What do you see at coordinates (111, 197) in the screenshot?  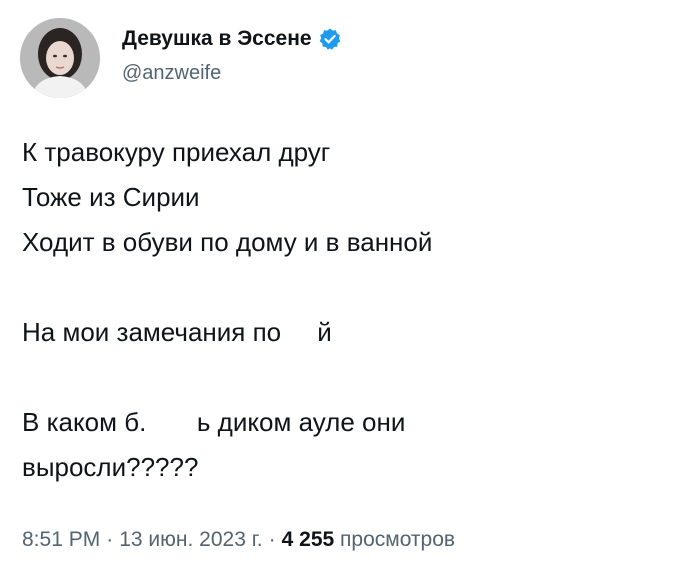 I see `tweet-line: Тоже из Сирии` at bounding box center [111, 197].